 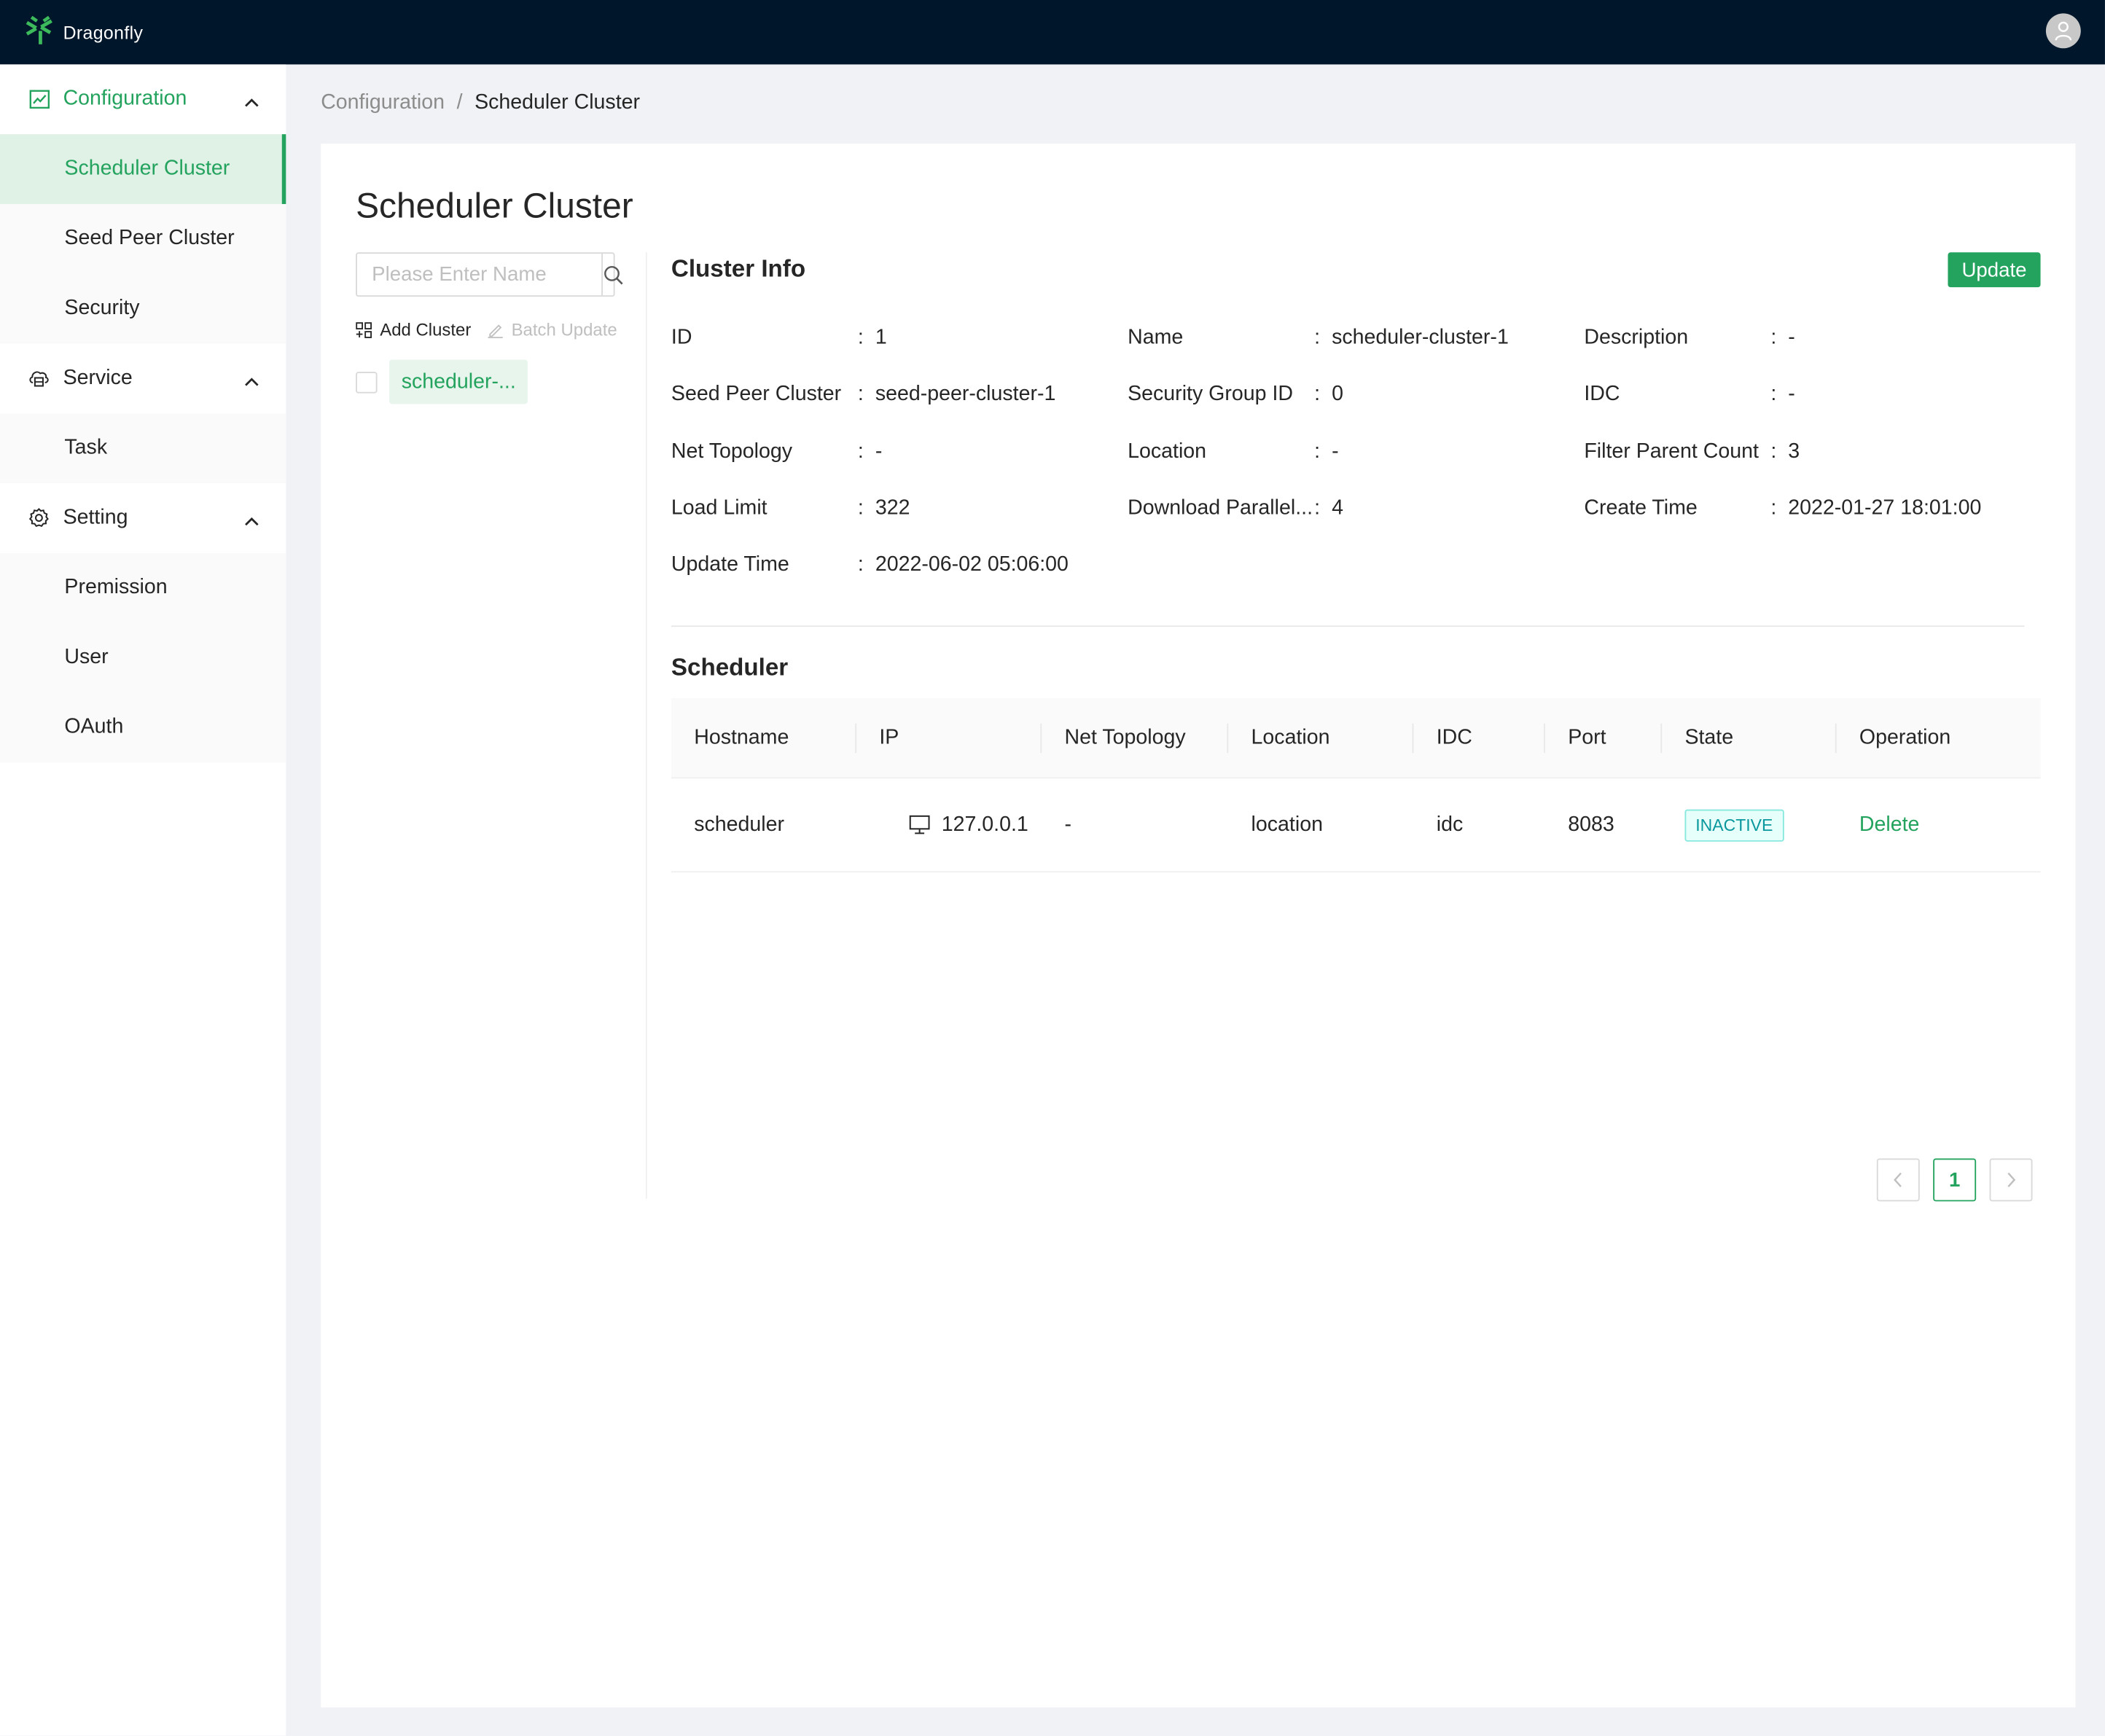 What do you see at coordinates (899, 565) in the screenshot?
I see `info-field-update-time: Update Time:2022-06-02 05:06:00` at bounding box center [899, 565].